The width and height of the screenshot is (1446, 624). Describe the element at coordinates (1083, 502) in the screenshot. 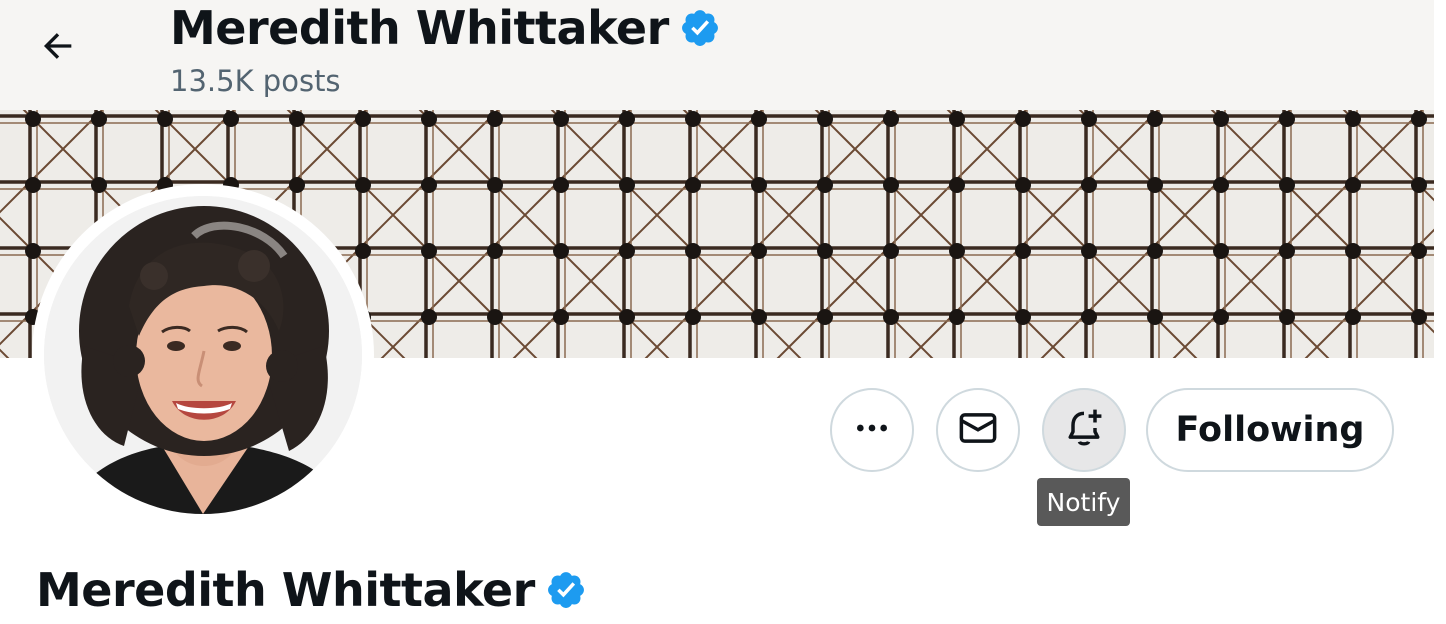

I see `notify-tooltip: Notify` at that location.